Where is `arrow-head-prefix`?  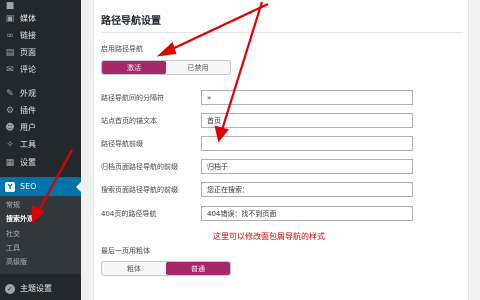
arrow-head-prefix is located at coordinates (221, 134).